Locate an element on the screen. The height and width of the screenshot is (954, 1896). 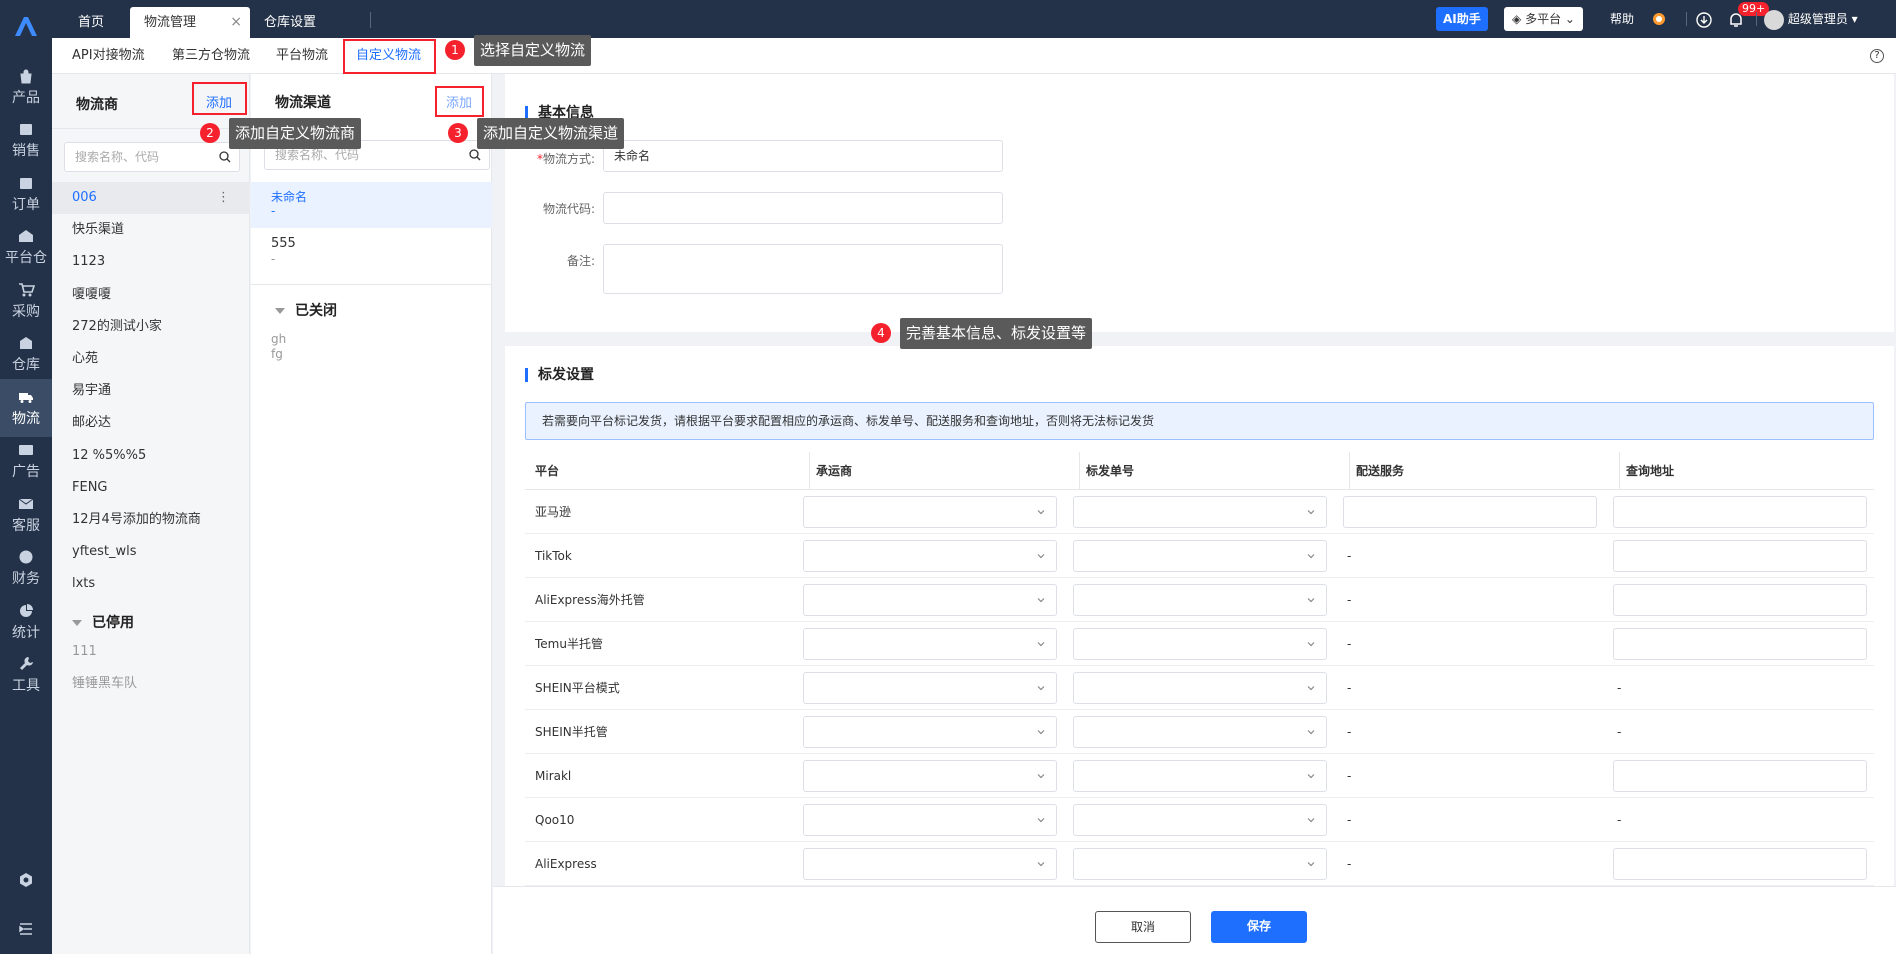
carrier-search-input: 搜索名称、代码 is located at coordinates (152, 157).